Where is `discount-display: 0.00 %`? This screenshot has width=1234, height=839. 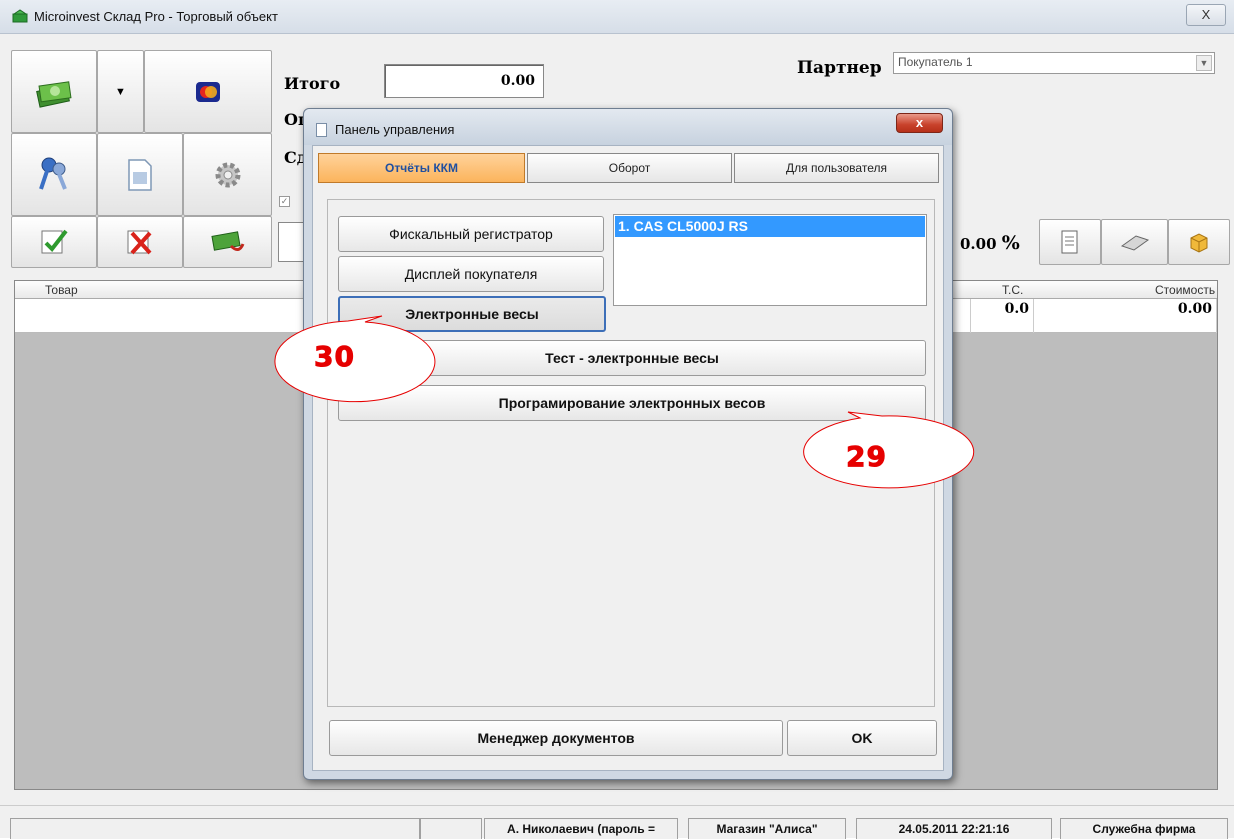
discount-display: 0.00 % is located at coordinates (990, 243).